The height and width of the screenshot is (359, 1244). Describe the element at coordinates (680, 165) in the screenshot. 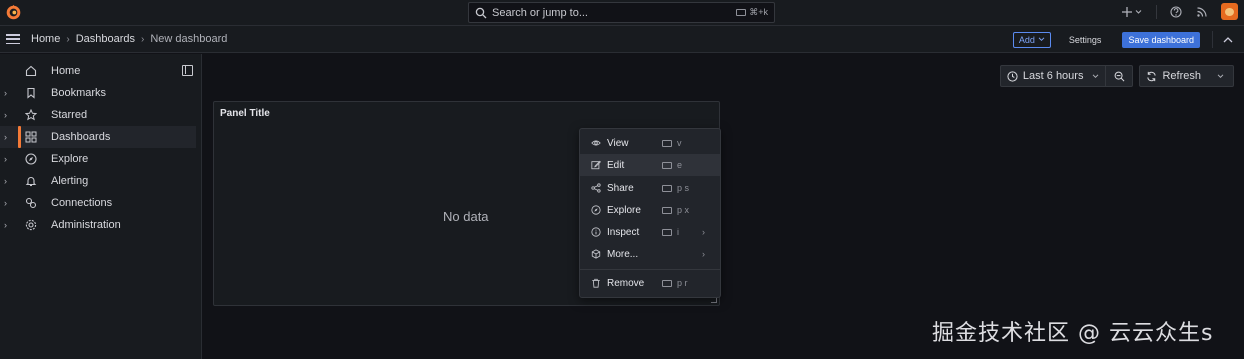

I see `shortcut-text: e` at that location.